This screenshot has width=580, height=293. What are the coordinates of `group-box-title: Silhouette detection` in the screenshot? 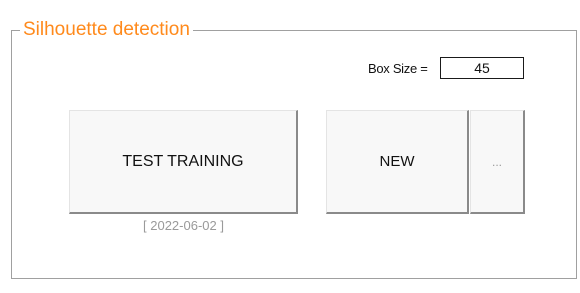 It's located at (106, 30).